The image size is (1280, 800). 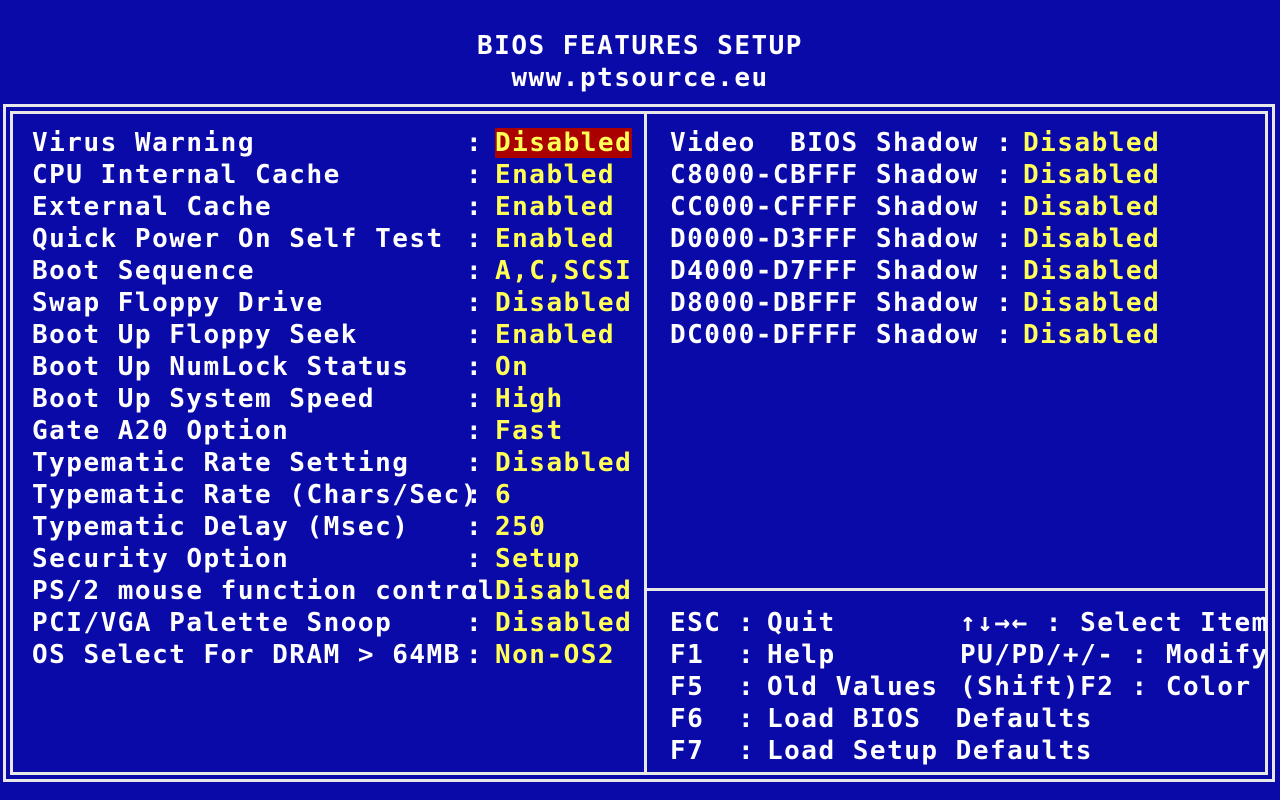 I want to click on help-row: F7: Load Setup Defaults, so click(x=630, y=751).